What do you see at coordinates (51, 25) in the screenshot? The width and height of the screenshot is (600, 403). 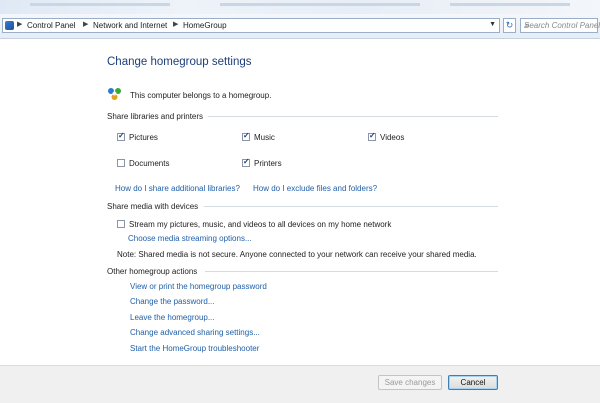 I see `breadcrumb-control-panel: Control Panel` at bounding box center [51, 25].